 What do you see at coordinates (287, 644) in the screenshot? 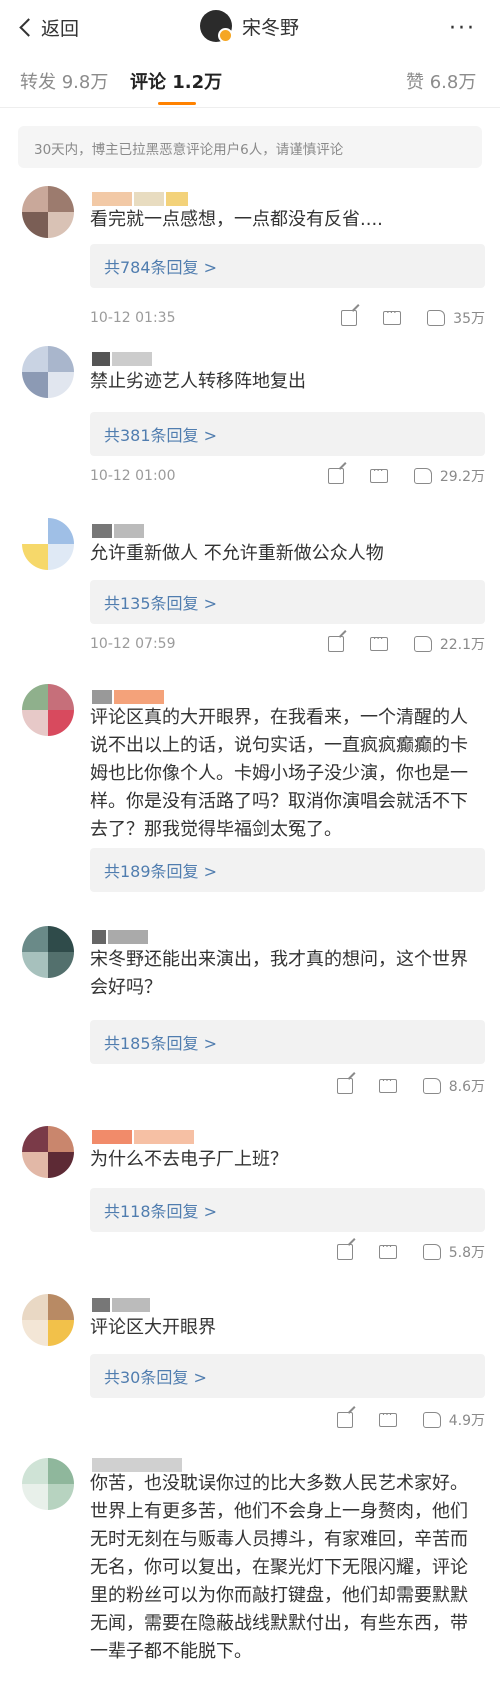
I see `comment-footer: 10-12 07:59 22.1万` at bounding box center [287, 644].